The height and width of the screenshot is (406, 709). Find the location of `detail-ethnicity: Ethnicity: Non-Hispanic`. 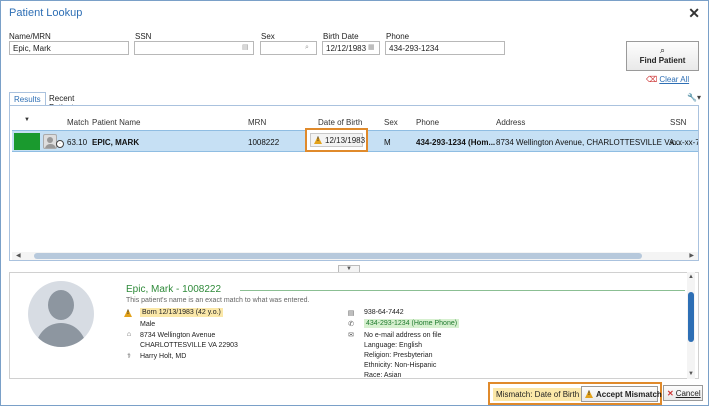

detail-ethnicity: Ethnicity: Non-Hispanic is located at coordinates (400, 365).